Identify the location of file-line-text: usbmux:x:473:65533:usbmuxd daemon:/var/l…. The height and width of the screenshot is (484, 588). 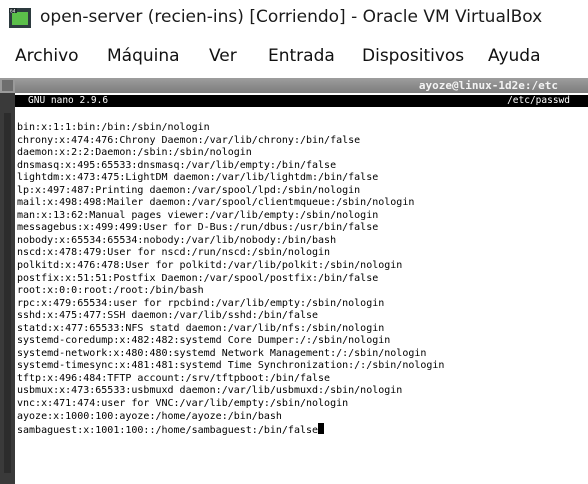
(210, 391).